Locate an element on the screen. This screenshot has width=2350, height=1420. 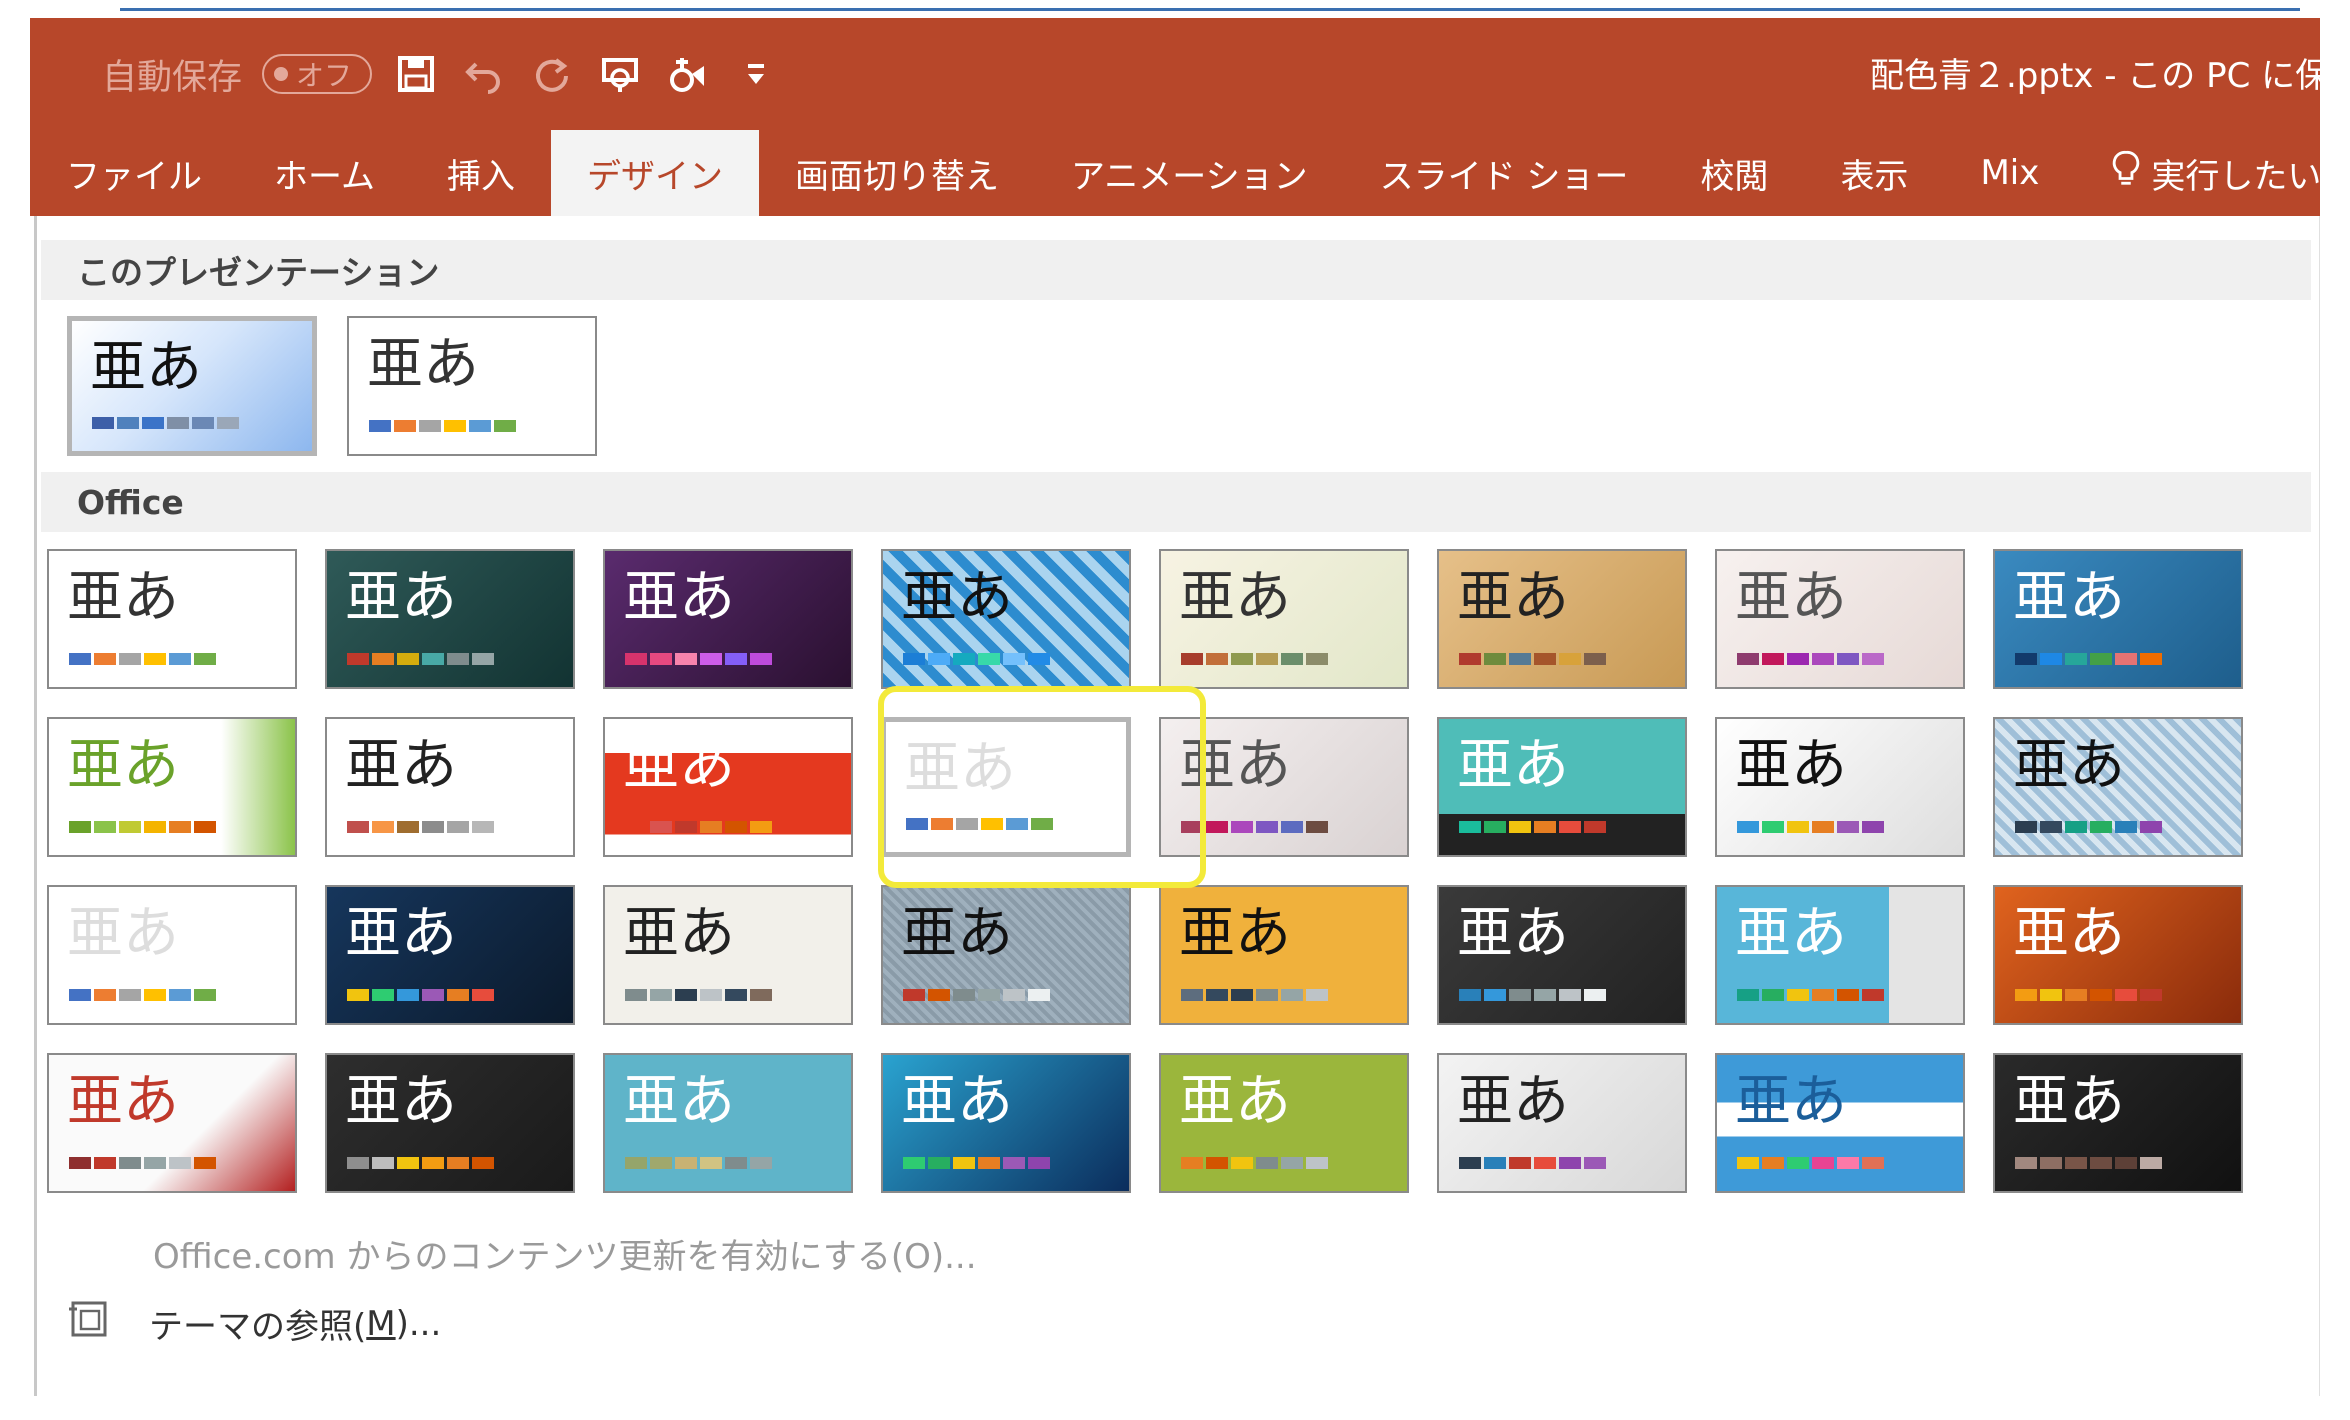
theme-thumb-charcoal: 亜あ is located at coordinates (1562, 955).